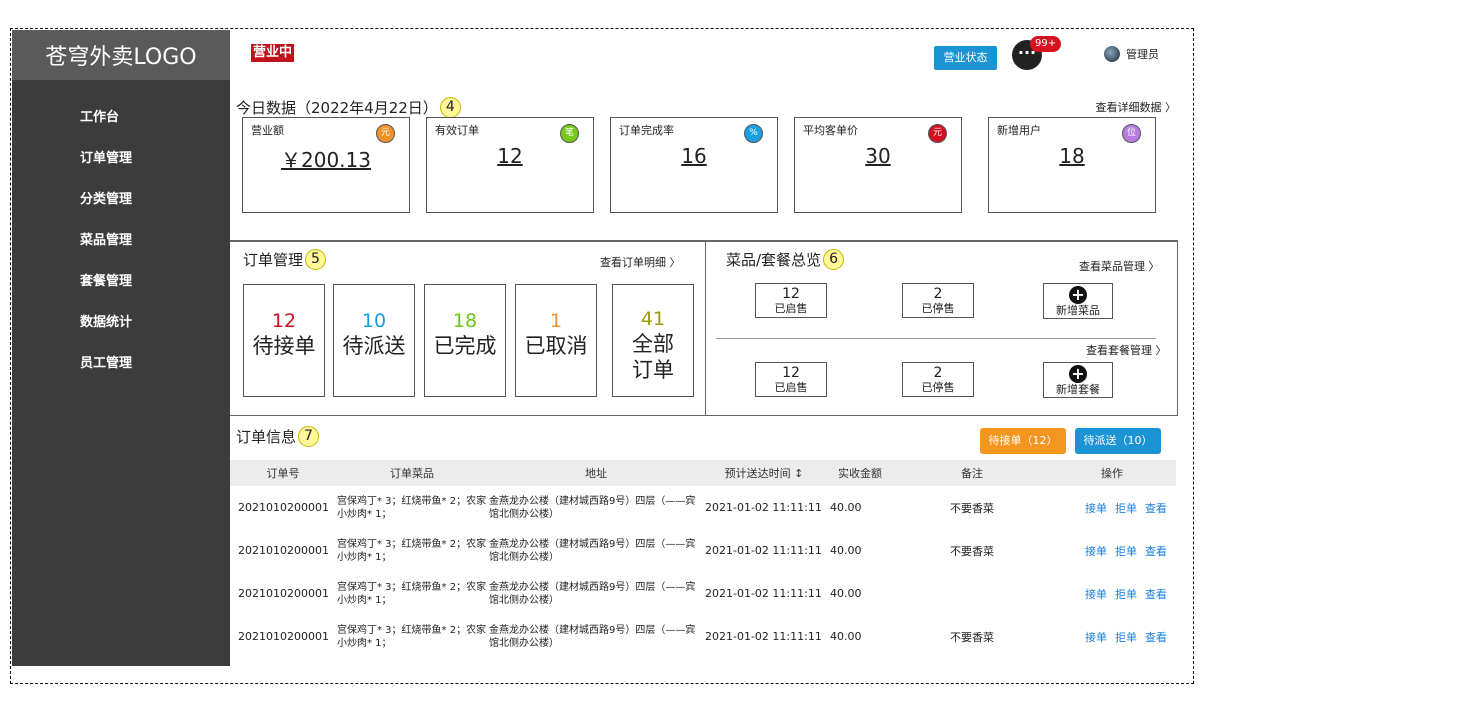  I want to click on order-title-text: 订单管理, so click(273, 260).